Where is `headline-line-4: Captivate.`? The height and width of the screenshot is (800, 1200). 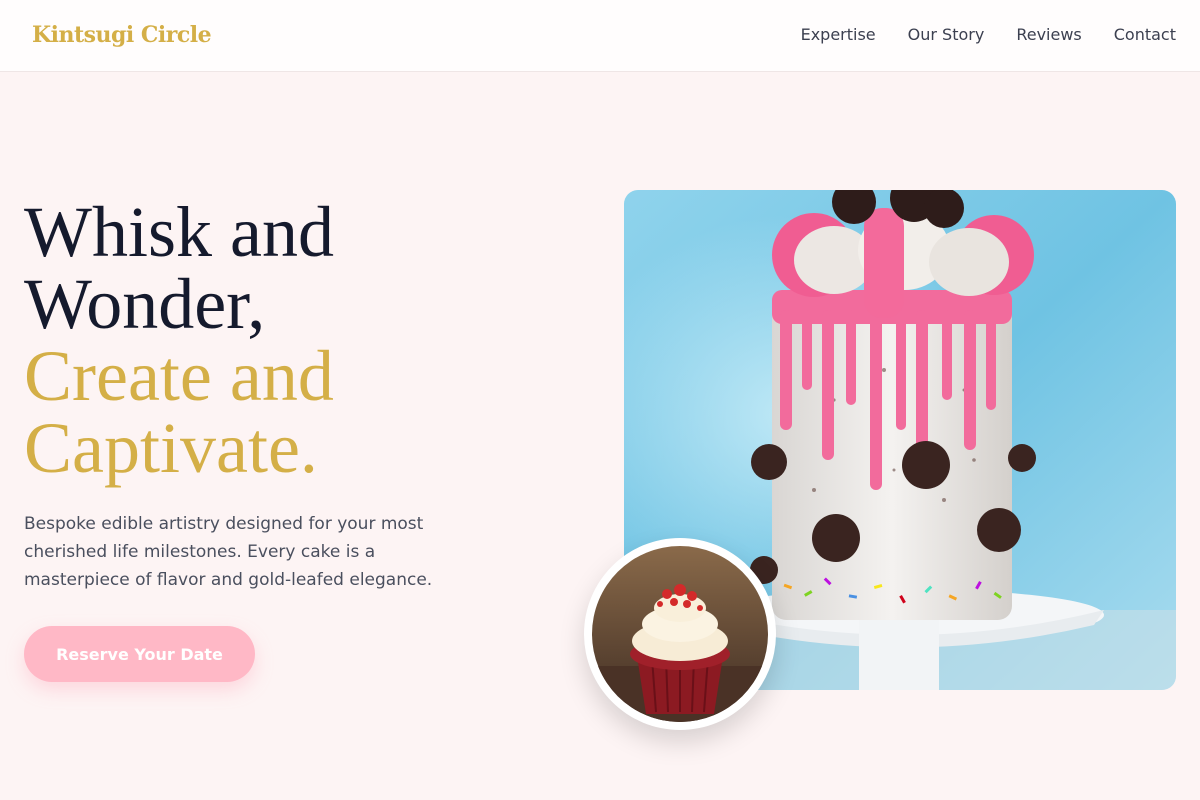 headline-line-4: Captivate. is located at coordinates (171, 448).